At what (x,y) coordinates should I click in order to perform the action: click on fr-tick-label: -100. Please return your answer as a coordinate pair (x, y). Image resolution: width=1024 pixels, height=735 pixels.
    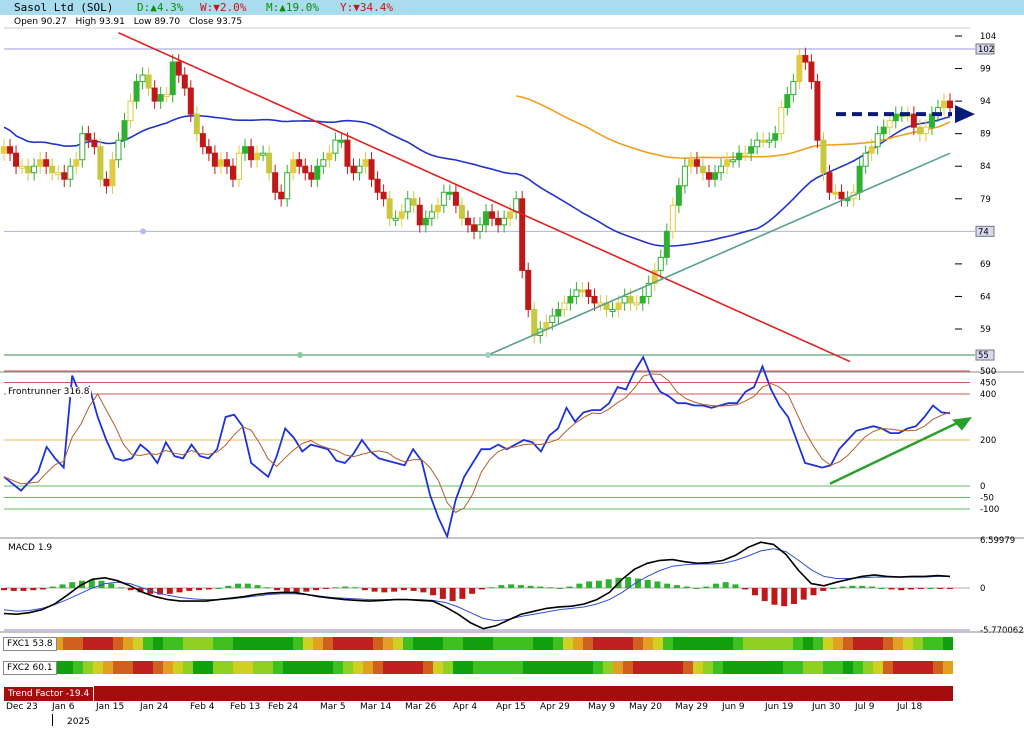
    Looking at the image, I should click on (989, 510).